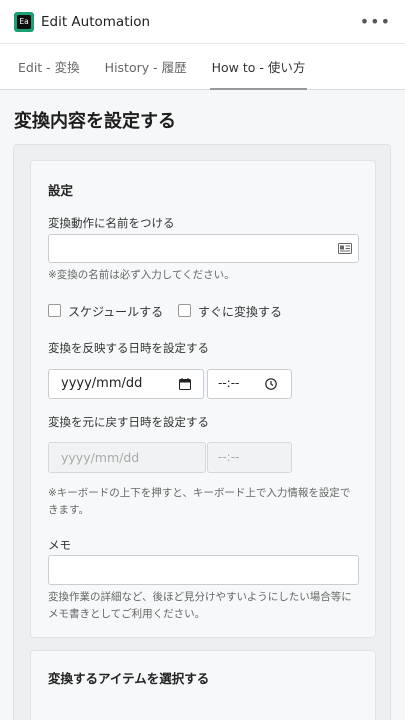 The width and height of the screenshot is (405, 720). I want to click on name-label: 変換動作に名前をつける, so click(111, 223).